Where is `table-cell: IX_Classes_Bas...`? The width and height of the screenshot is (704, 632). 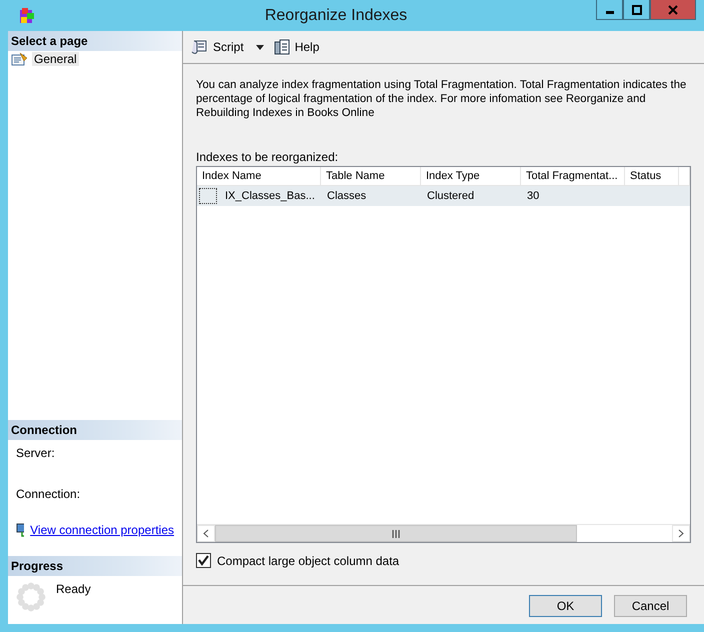 table-cell: IX_Classes_Bas... is located at coordinates (270, 196).